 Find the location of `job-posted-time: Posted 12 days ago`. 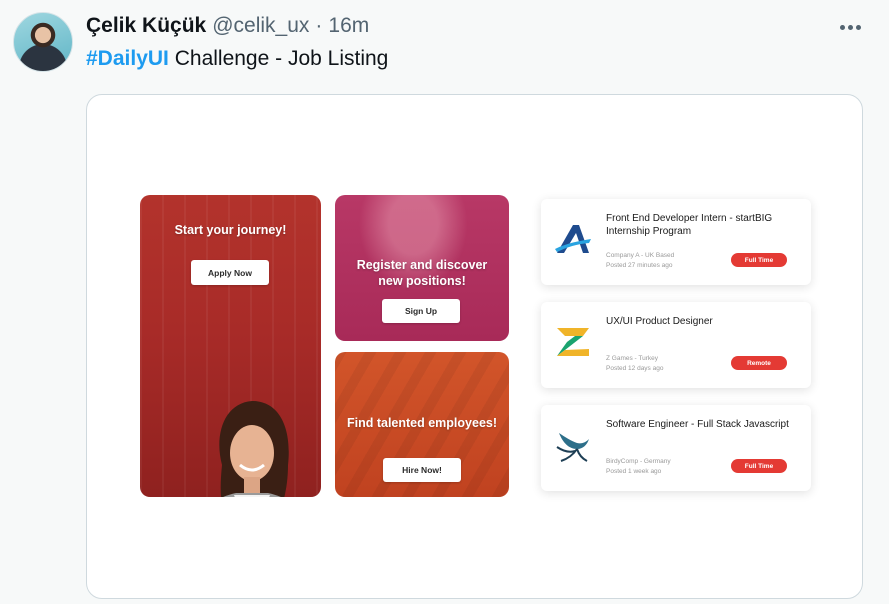

job-posted-time: Posted 12 days ago is located at coordinates (635, 368).